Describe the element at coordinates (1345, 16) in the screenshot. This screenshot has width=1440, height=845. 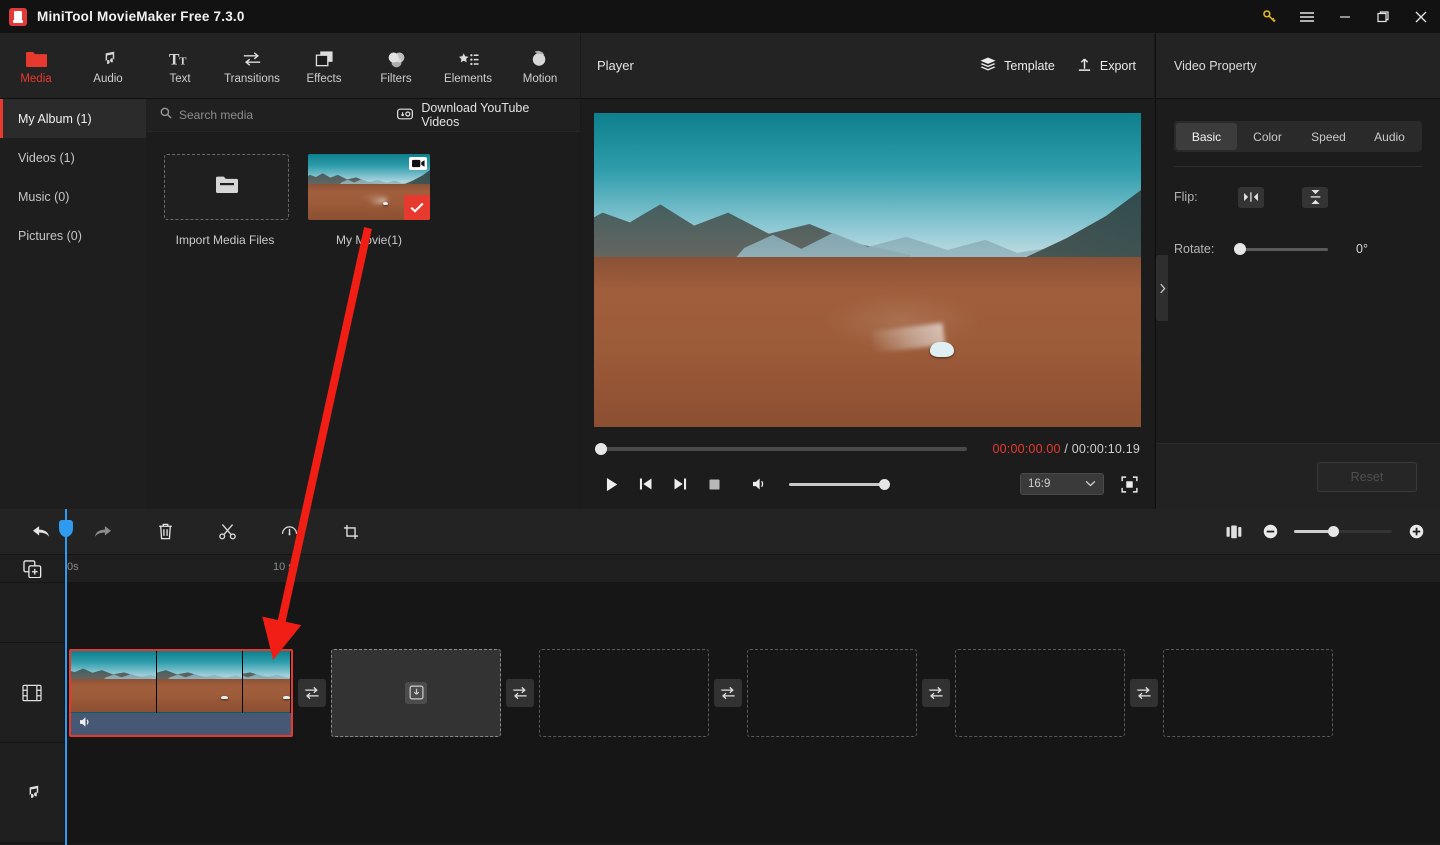
I see `minimize-icon` at that location.